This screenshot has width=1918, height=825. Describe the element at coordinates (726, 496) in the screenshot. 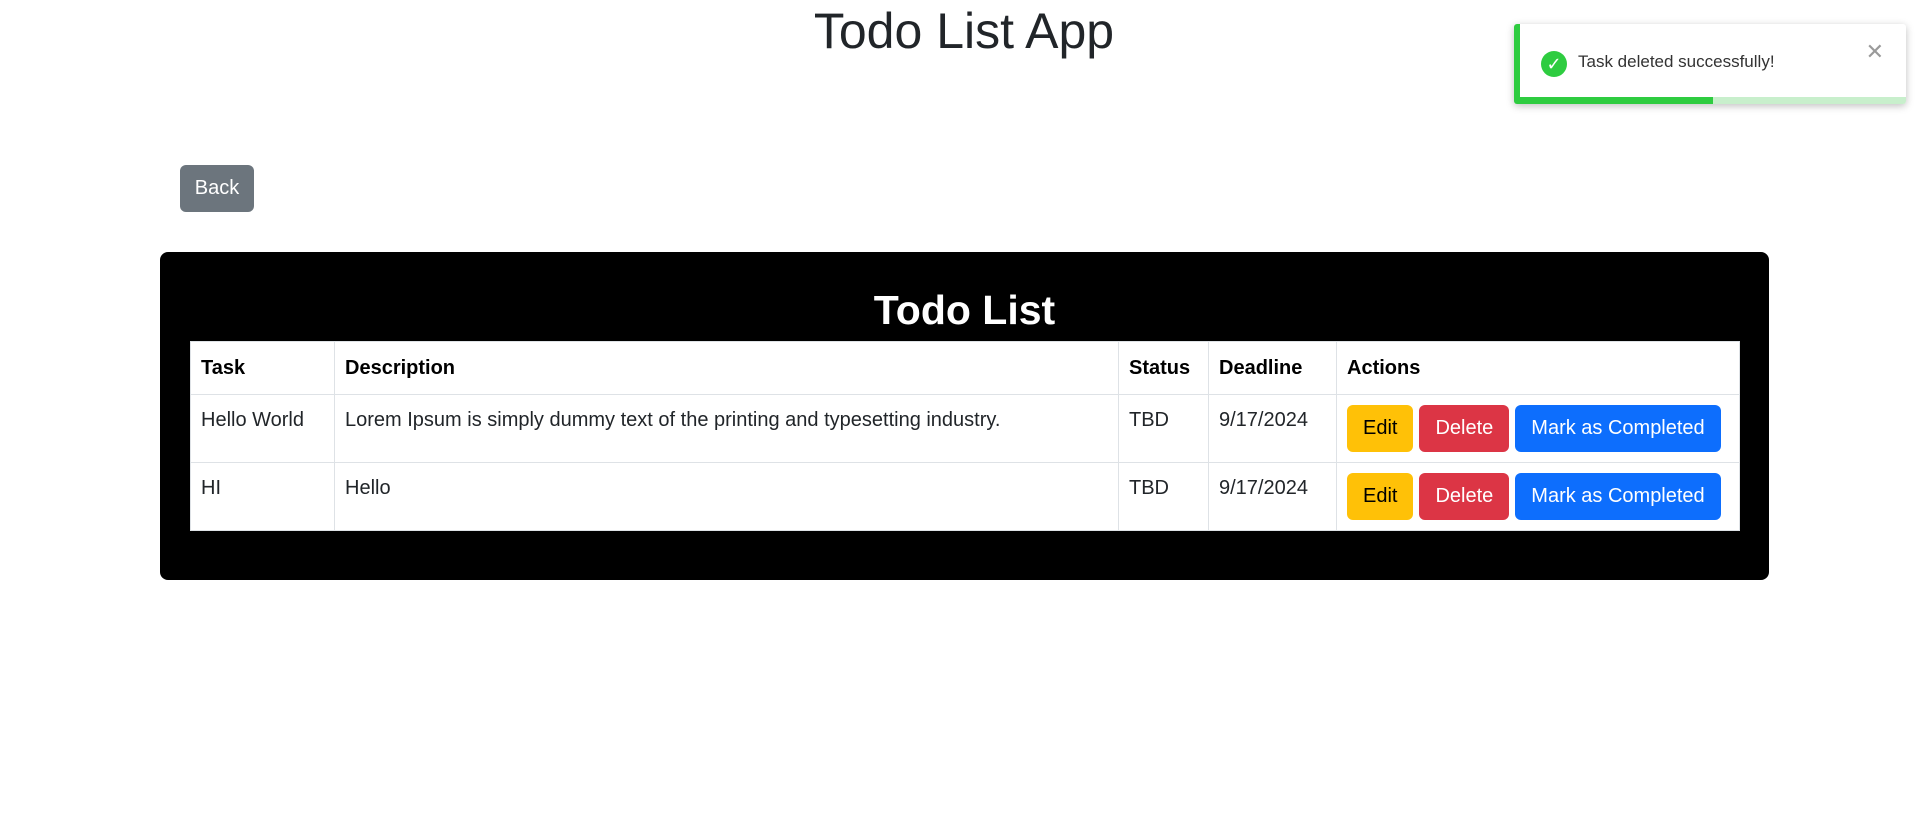

I see `description-cell: Hello` at that location.